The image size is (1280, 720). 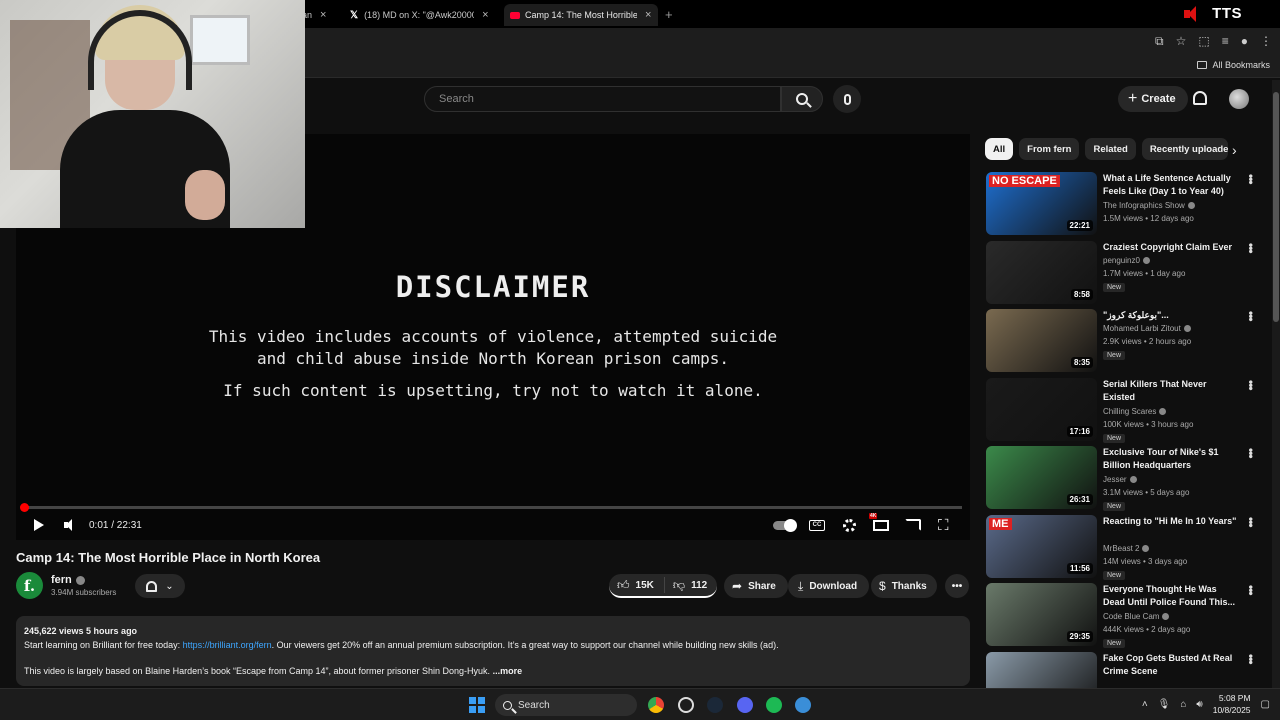 I want to click on video-thumbnail: 29:35, so click(x=1041, y=614).